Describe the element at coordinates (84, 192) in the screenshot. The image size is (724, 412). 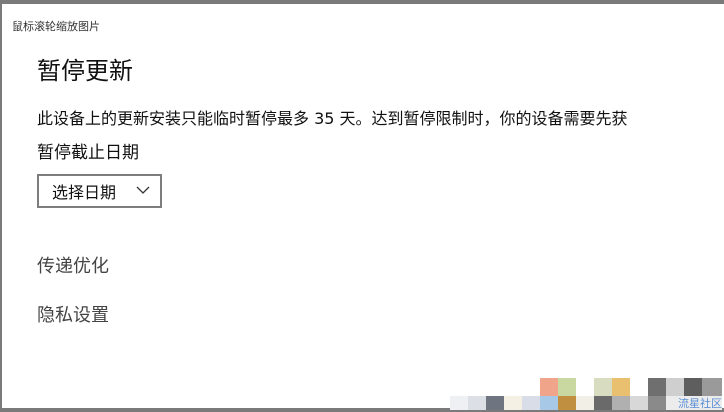
I see `select-date-value: 选择日期` at that location.